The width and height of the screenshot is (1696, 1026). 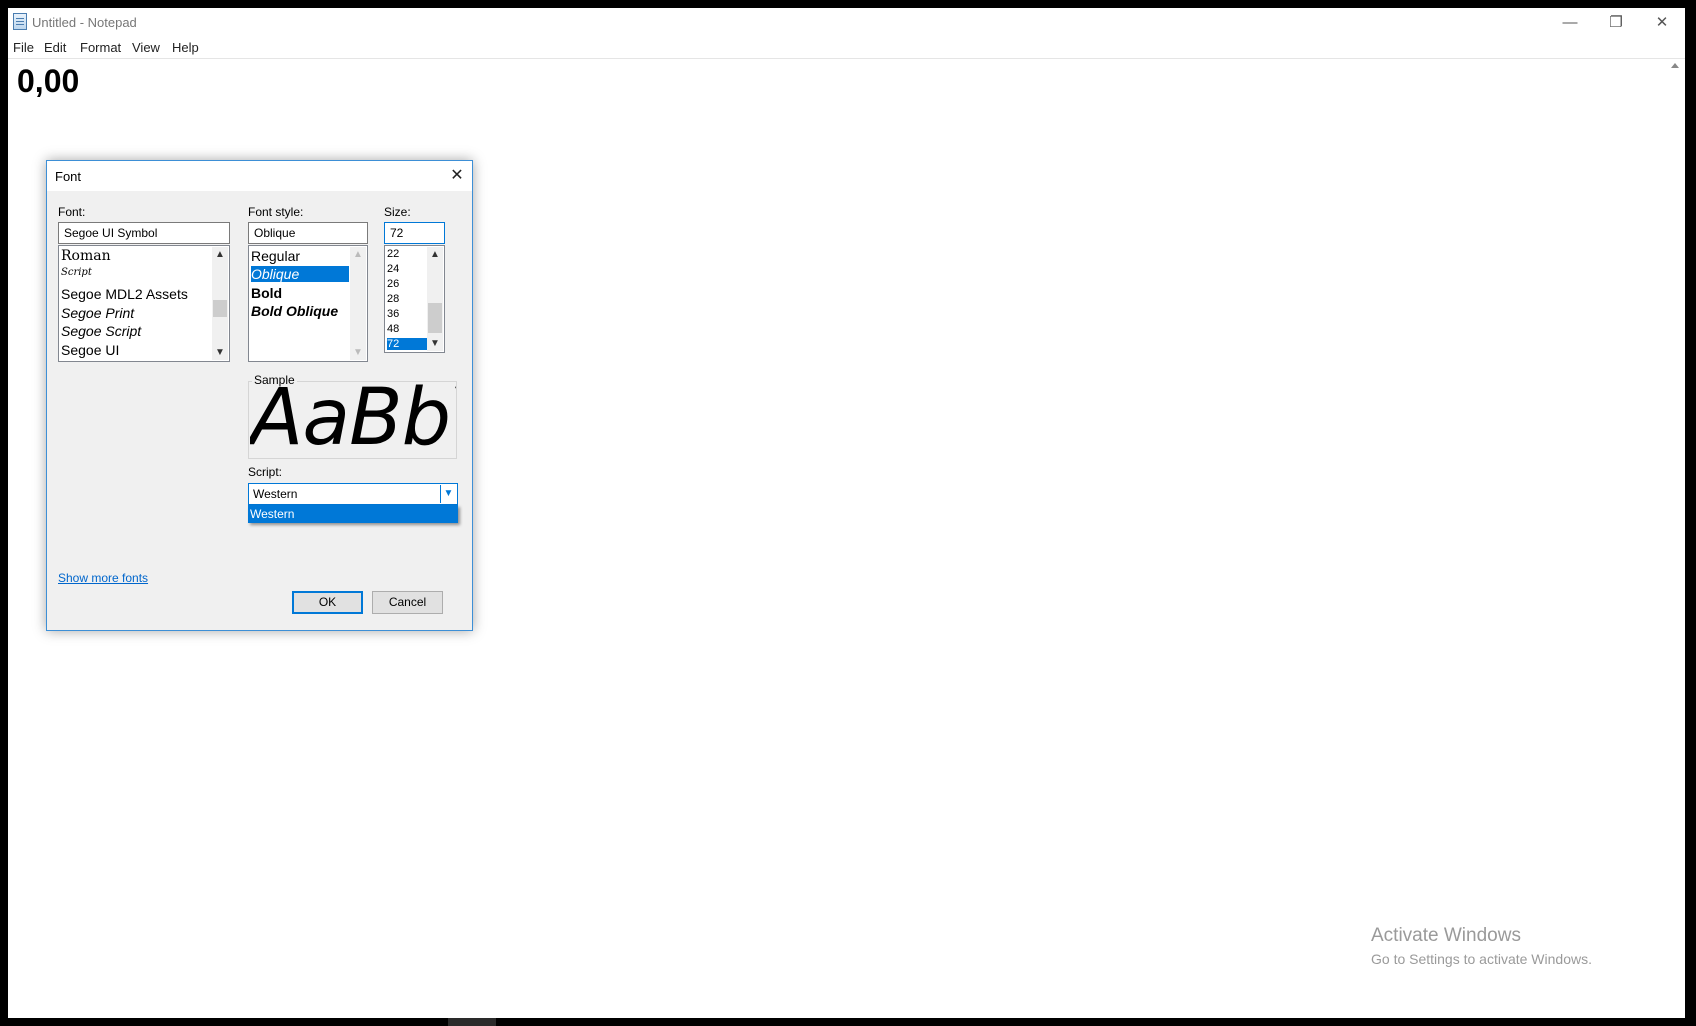 What do you see at coordinates (846, 48) in the screenshot?
I see `menu-bar: File Edit Format View Help` at bounding box center [846, 48].